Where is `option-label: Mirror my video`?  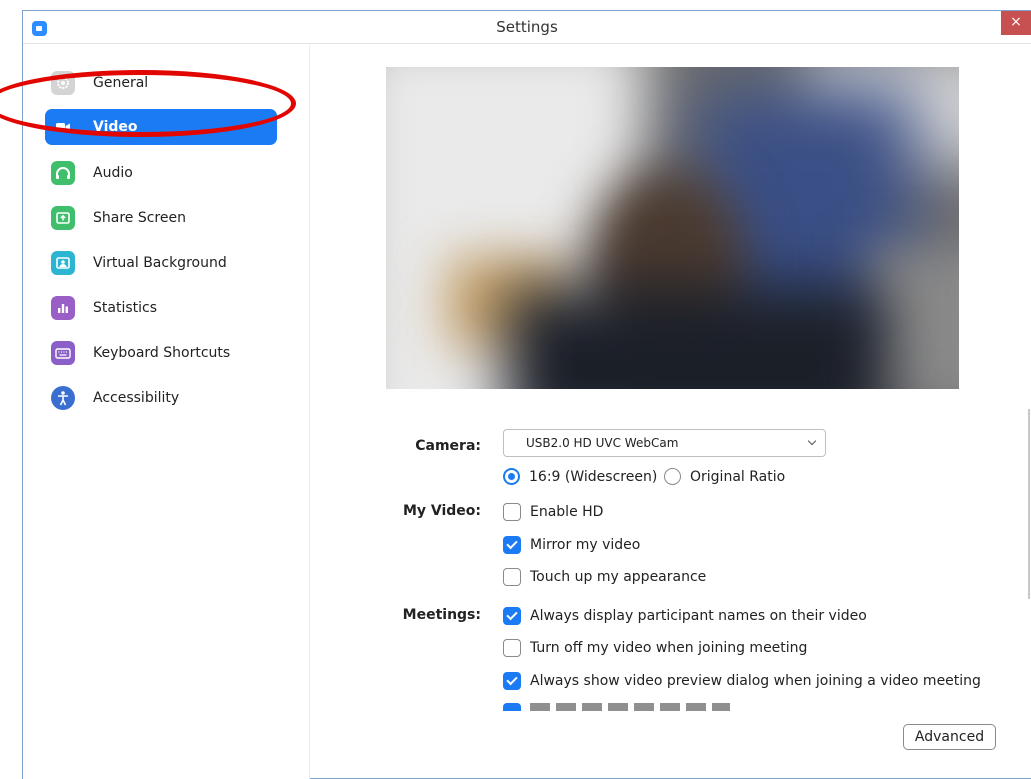 option-label: Mirror my video is located at coordinates (585, 545).